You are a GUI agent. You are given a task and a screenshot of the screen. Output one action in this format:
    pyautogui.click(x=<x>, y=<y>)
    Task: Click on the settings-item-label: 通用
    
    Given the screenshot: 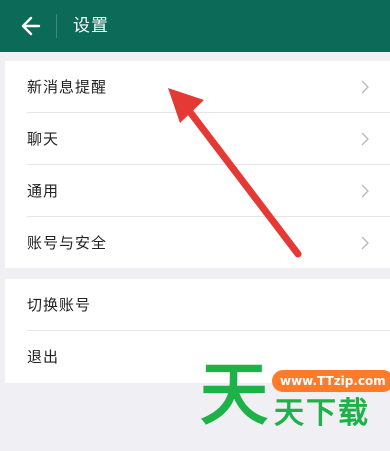 What is the action you would take?
    pyautogui.click(x=43, y=191)
    